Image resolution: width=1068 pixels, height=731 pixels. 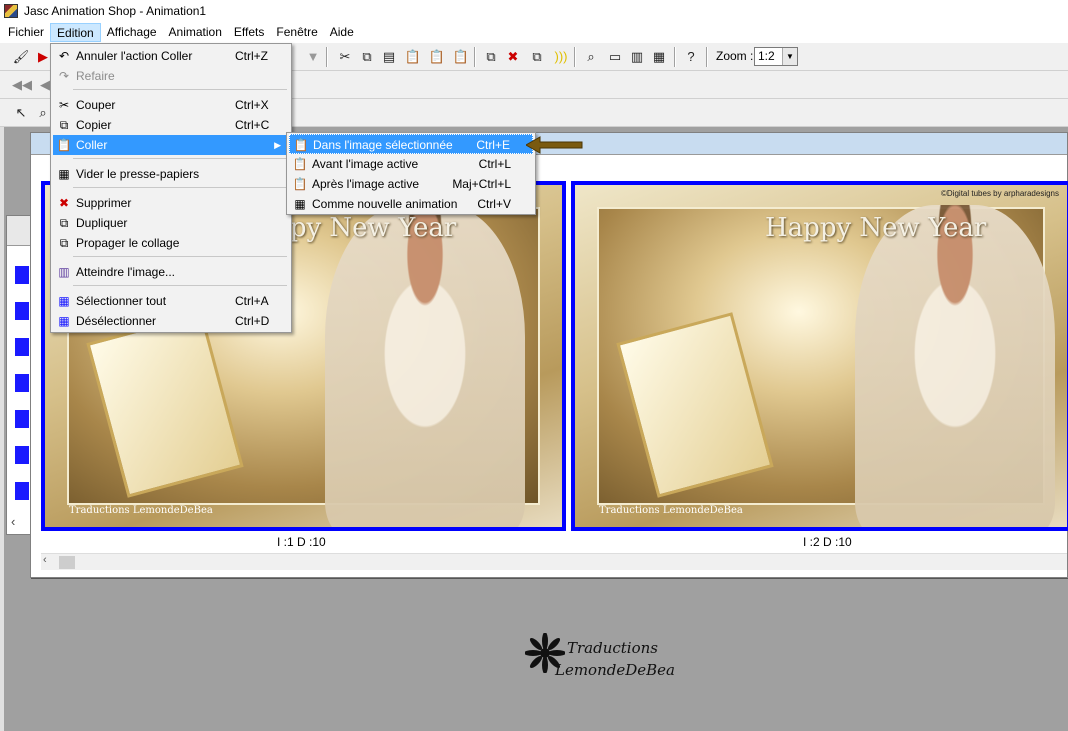 What do you see at coordinates (600, 658) in the screenshot?
I see `watermark: Traductions LemondeDeBea` at bounding box center [600, 658].